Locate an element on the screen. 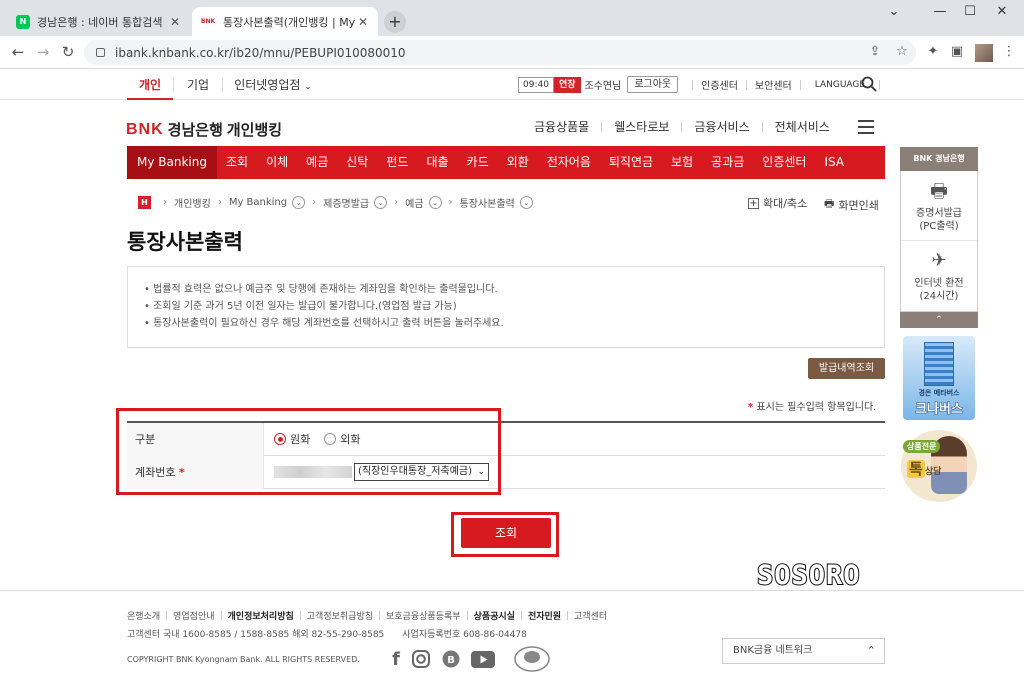  gnb-item: 전자어음 is located at coordinates (569, 162).